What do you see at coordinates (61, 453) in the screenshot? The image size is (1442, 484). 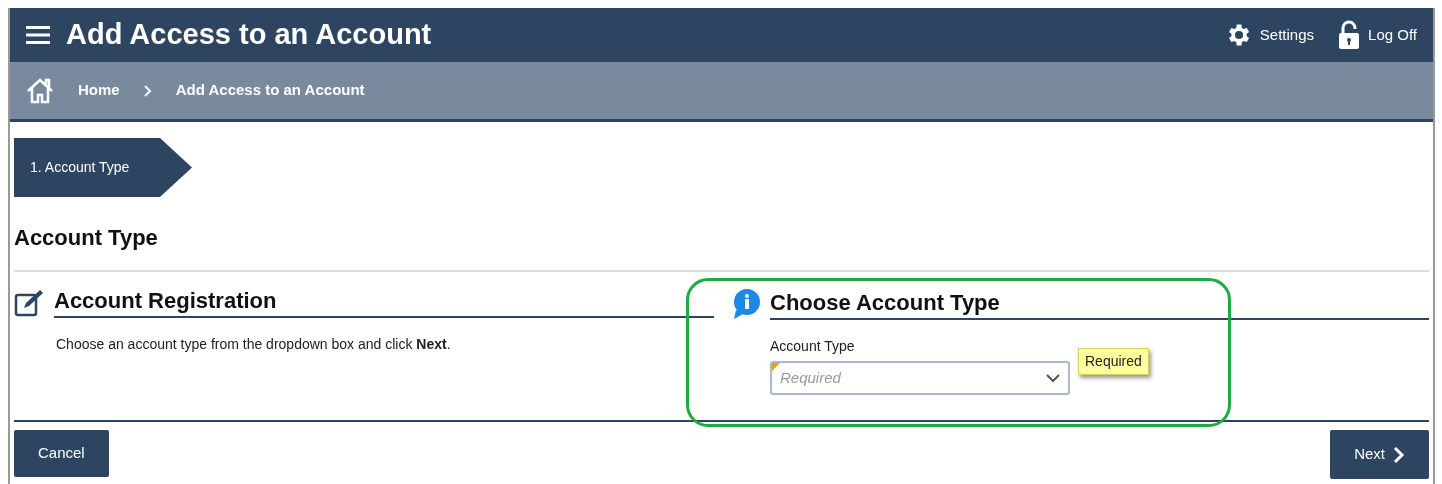 I see `cancel-button: Cancel` at bounding box center [61, 453].